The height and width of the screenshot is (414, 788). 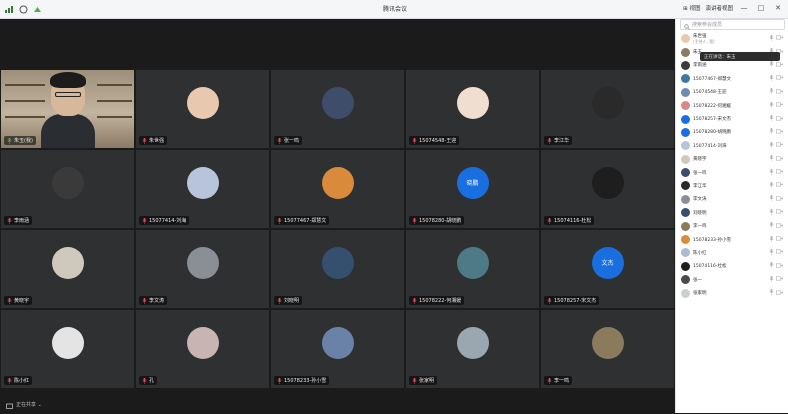 What do you see at coordinates (744, 8) in the screenshot?
I see `minimize-button: —` at bounding box center [744, 8].